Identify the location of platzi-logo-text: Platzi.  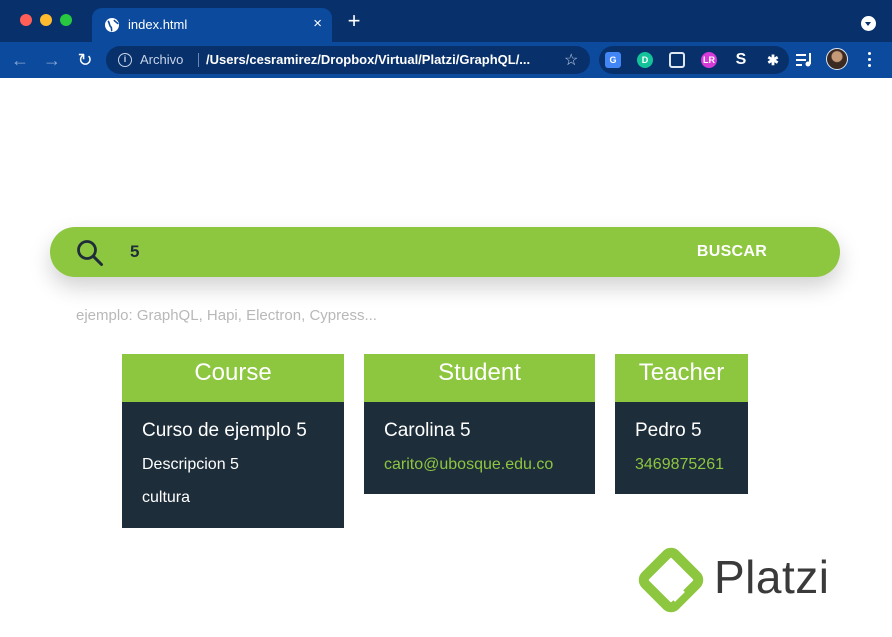
(772, 577).